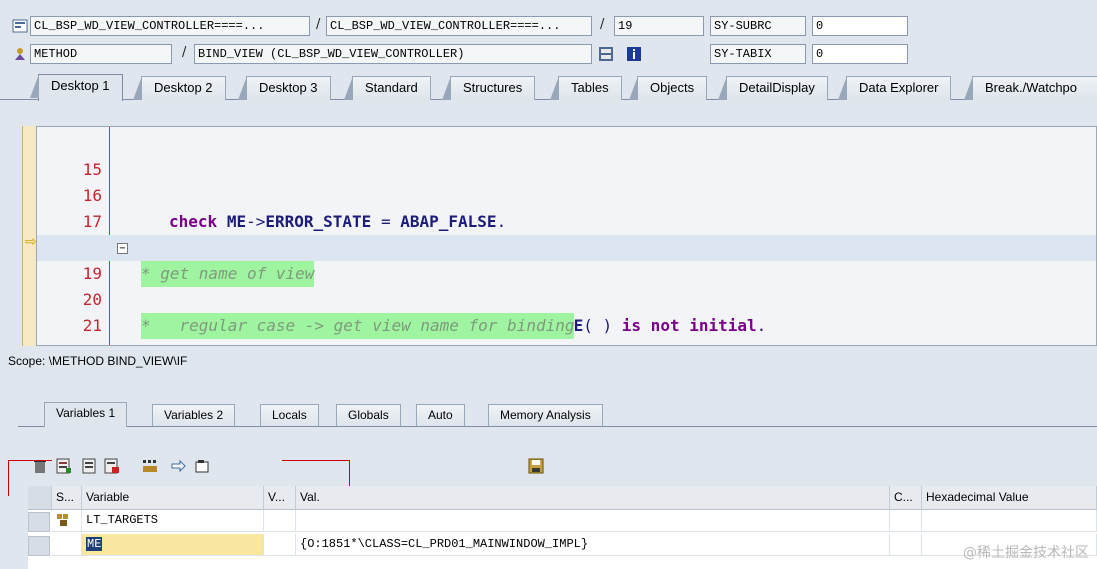 Image resolution: width=1097 pixels, height=569 pixels. What do you see at coordinates (1030, 88) in the screenshot?
I see `tab-breakpoints-watchpoints: Break./Watchpo` at bounding box center [1030, 88].